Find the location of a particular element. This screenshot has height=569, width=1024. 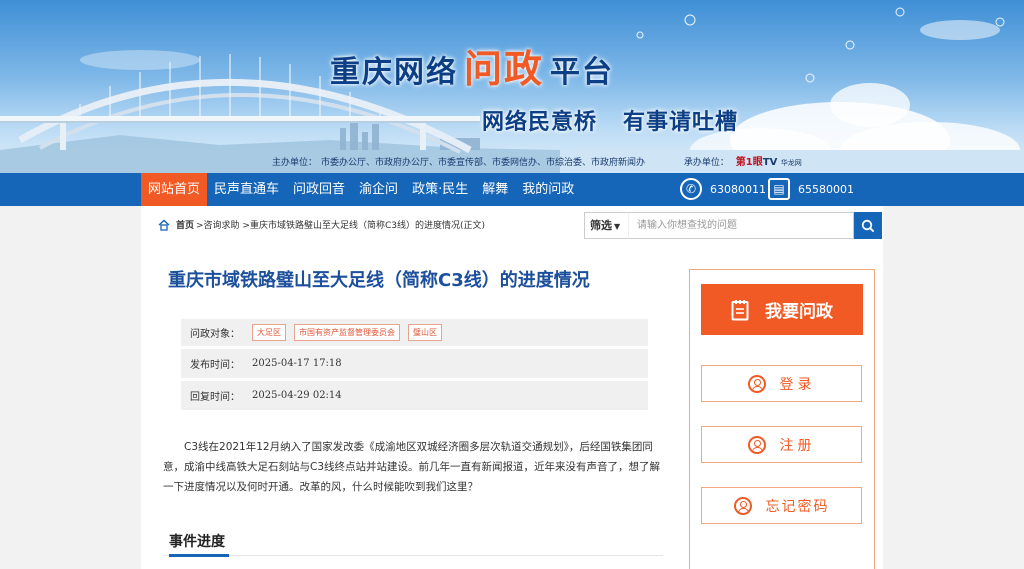

slogan: 网络民意桥 有事请吐槽 is located at coordinates (610, 120).